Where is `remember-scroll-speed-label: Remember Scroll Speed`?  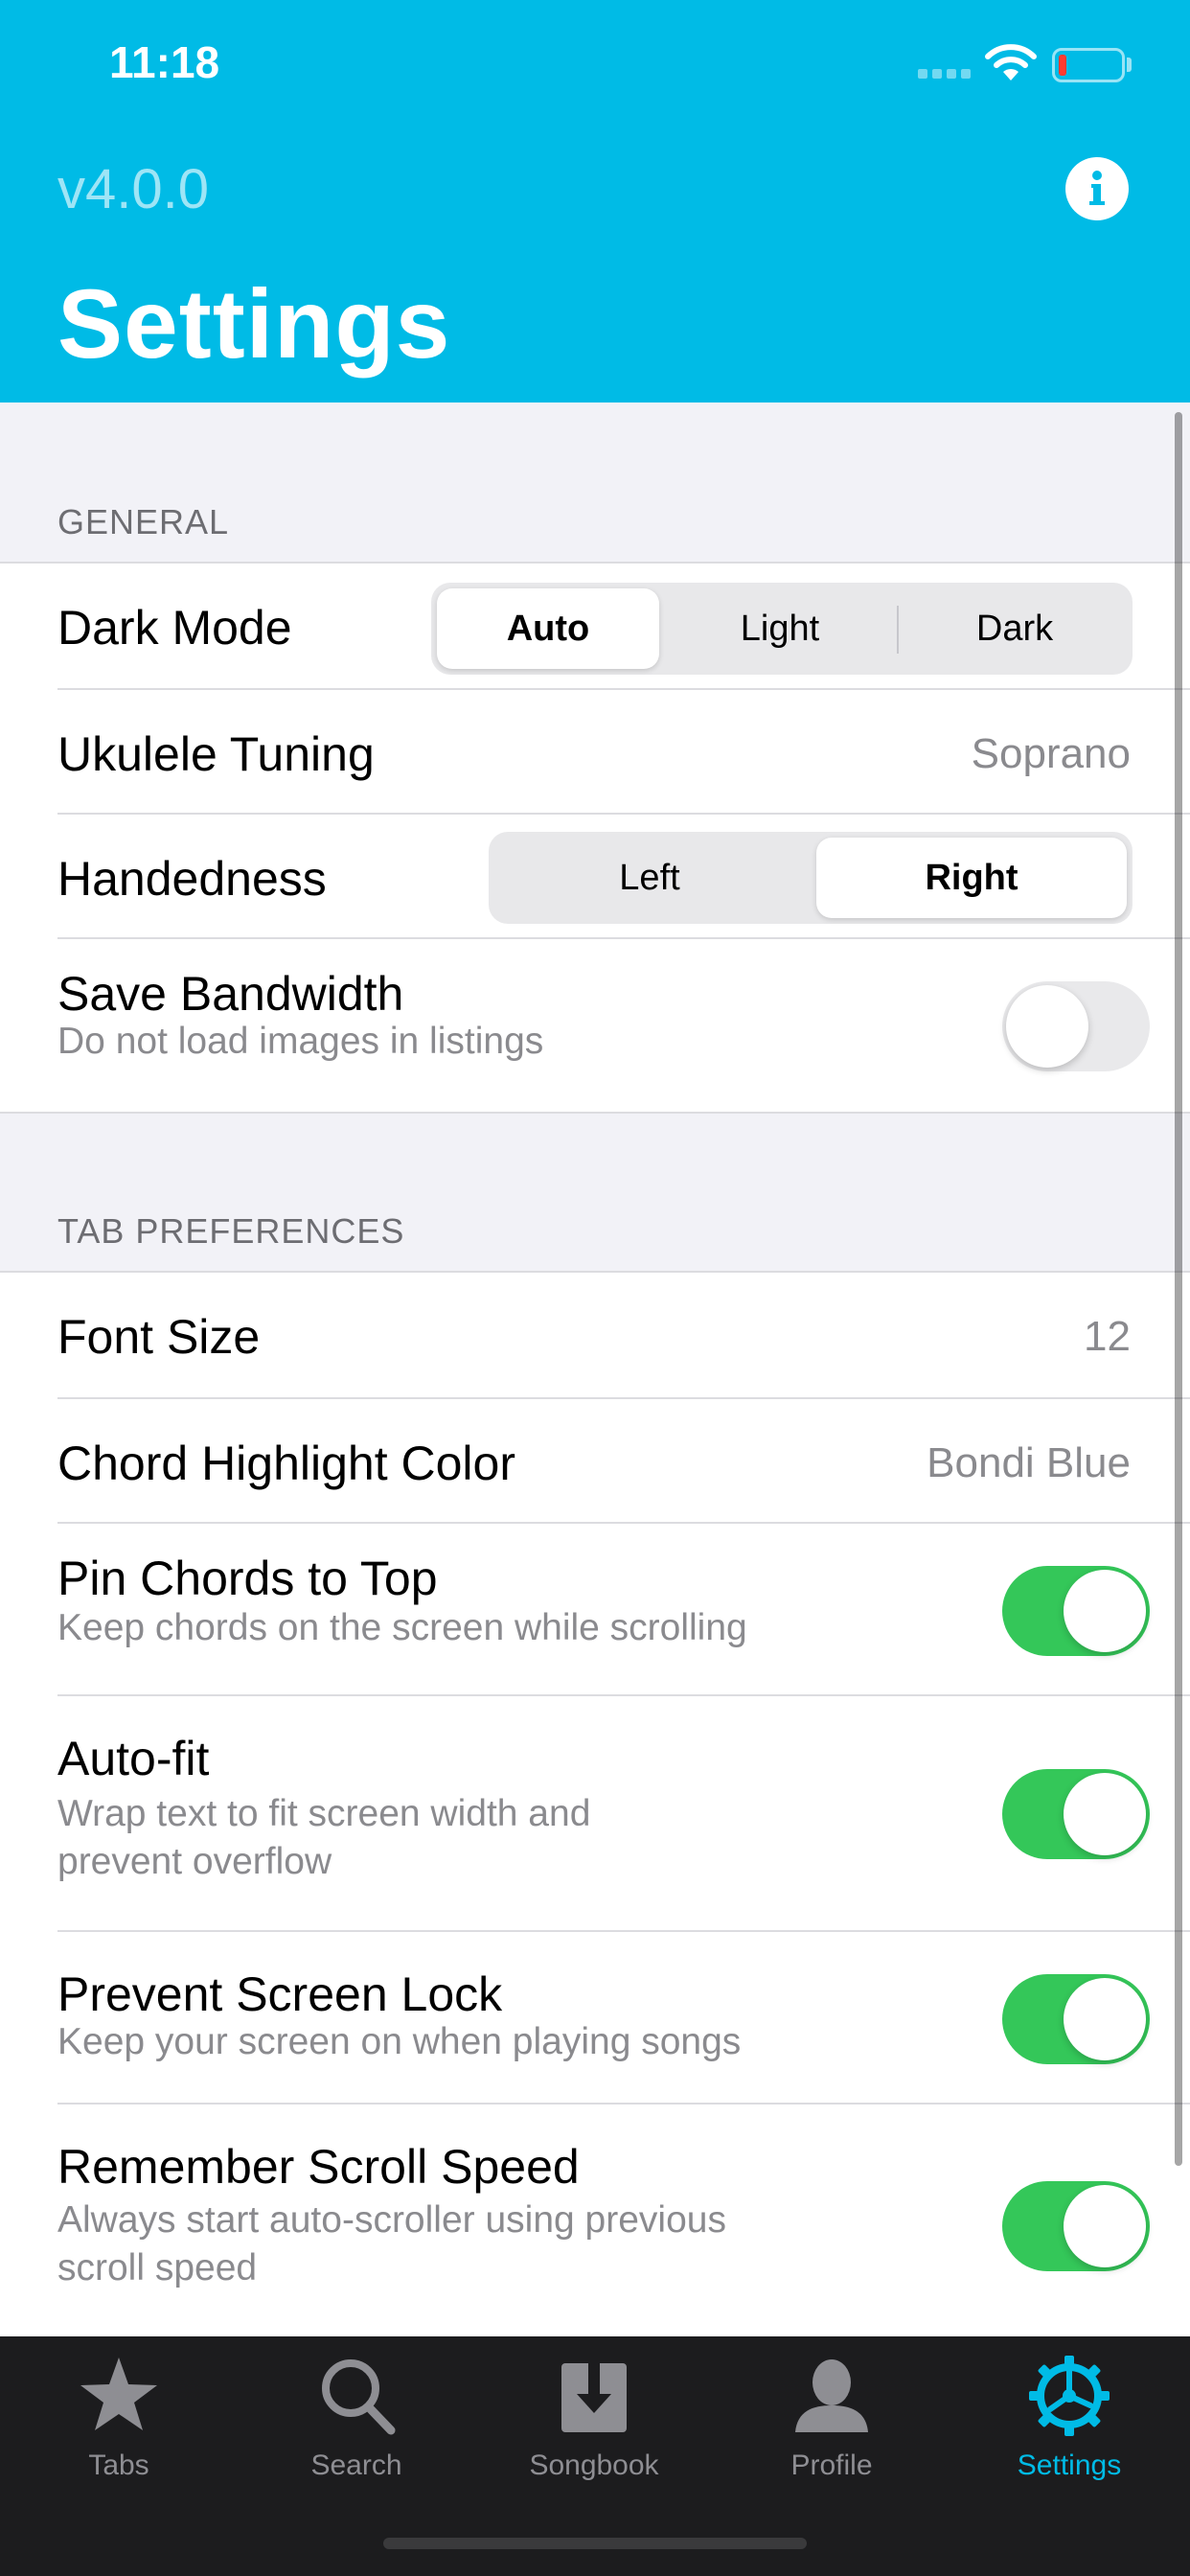
remember-scroll-speed-label: Remember Scroll Speed is located at coordinates (319, 2167).